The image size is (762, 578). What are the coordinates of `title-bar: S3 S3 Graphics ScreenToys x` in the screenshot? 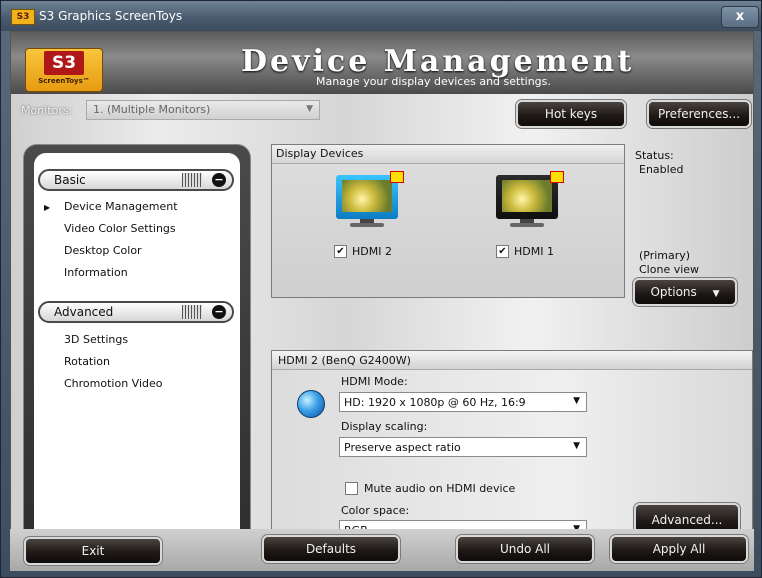 It's located at (381, 16).